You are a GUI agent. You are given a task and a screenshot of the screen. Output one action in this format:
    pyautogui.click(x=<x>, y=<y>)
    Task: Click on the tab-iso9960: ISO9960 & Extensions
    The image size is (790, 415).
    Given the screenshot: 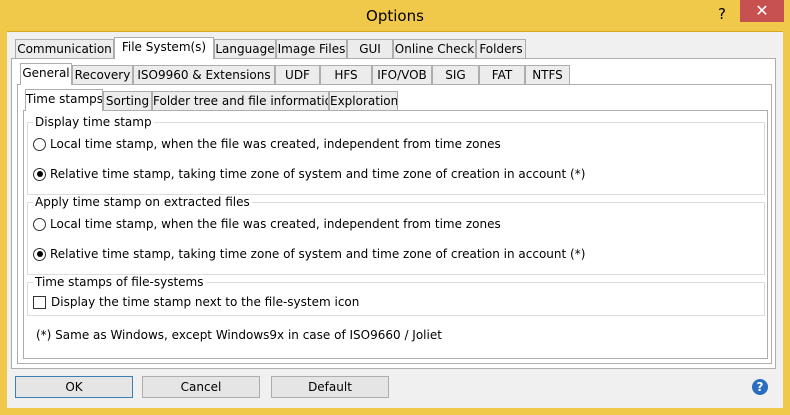 What is the action you would take?
    pyautogui.click(x=204, y=74)
    